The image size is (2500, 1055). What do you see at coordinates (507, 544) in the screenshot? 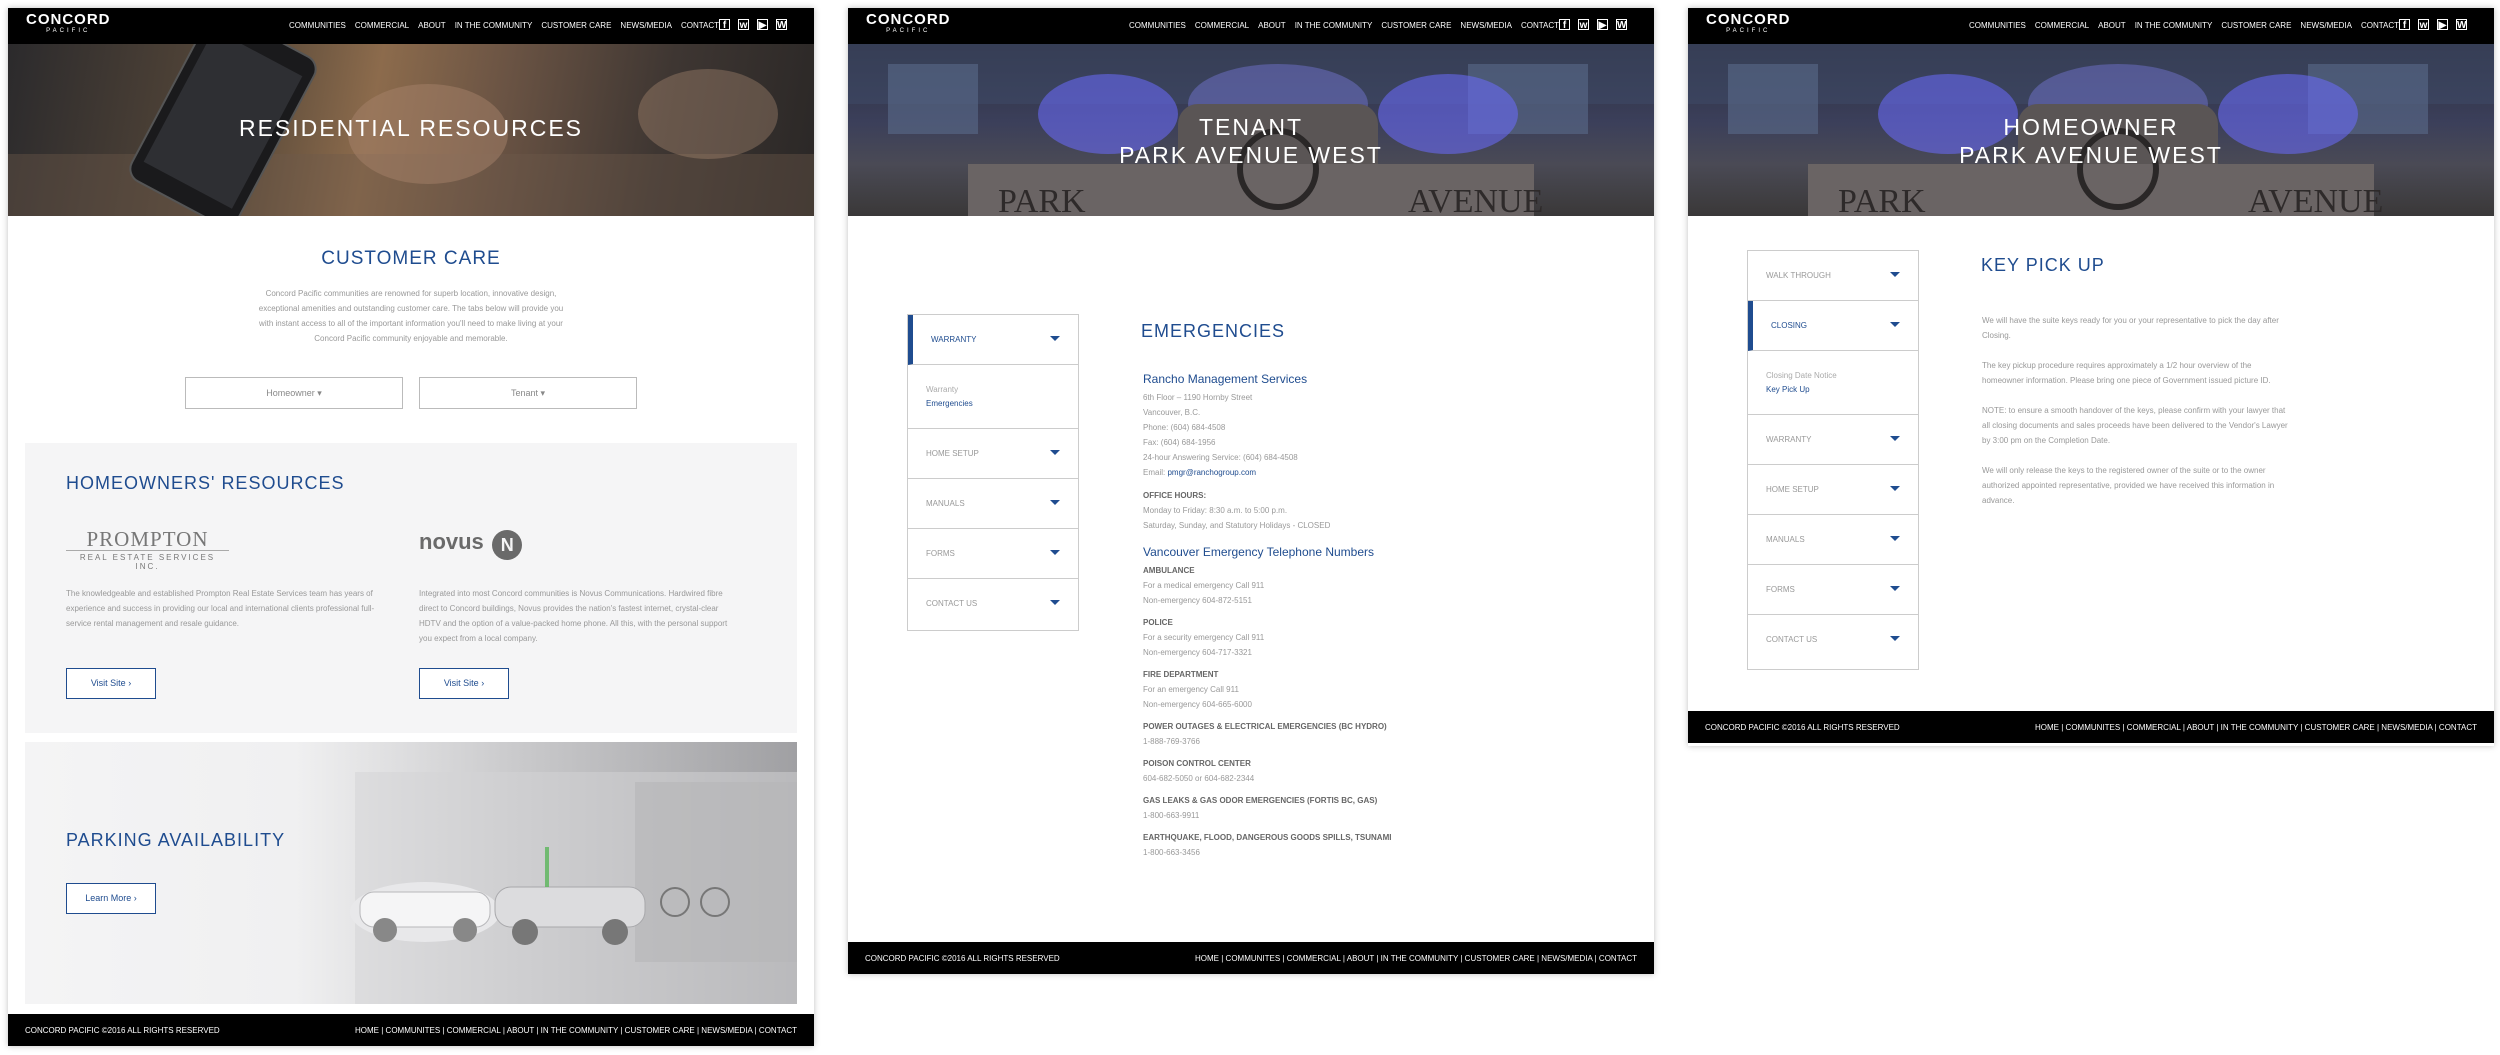
I see `novus-n-icon: N` at bounding box center [507, 544].